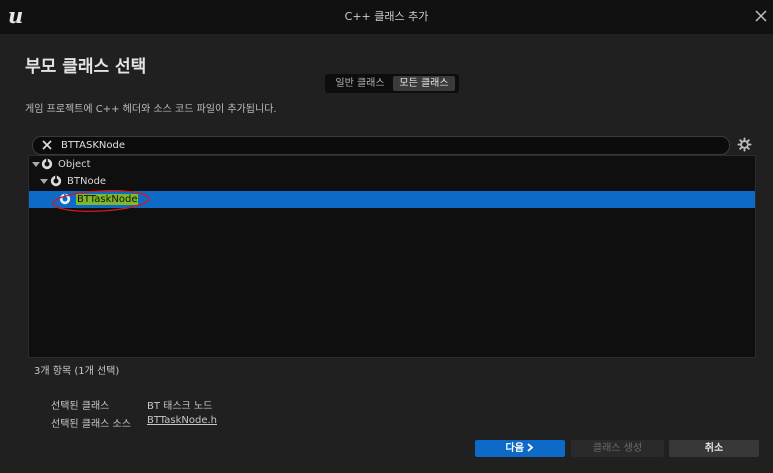  What do you see at coordinates (530, 447) in the screenshot?
I see `chevron-right-icon` at bounding box center [530, 447].